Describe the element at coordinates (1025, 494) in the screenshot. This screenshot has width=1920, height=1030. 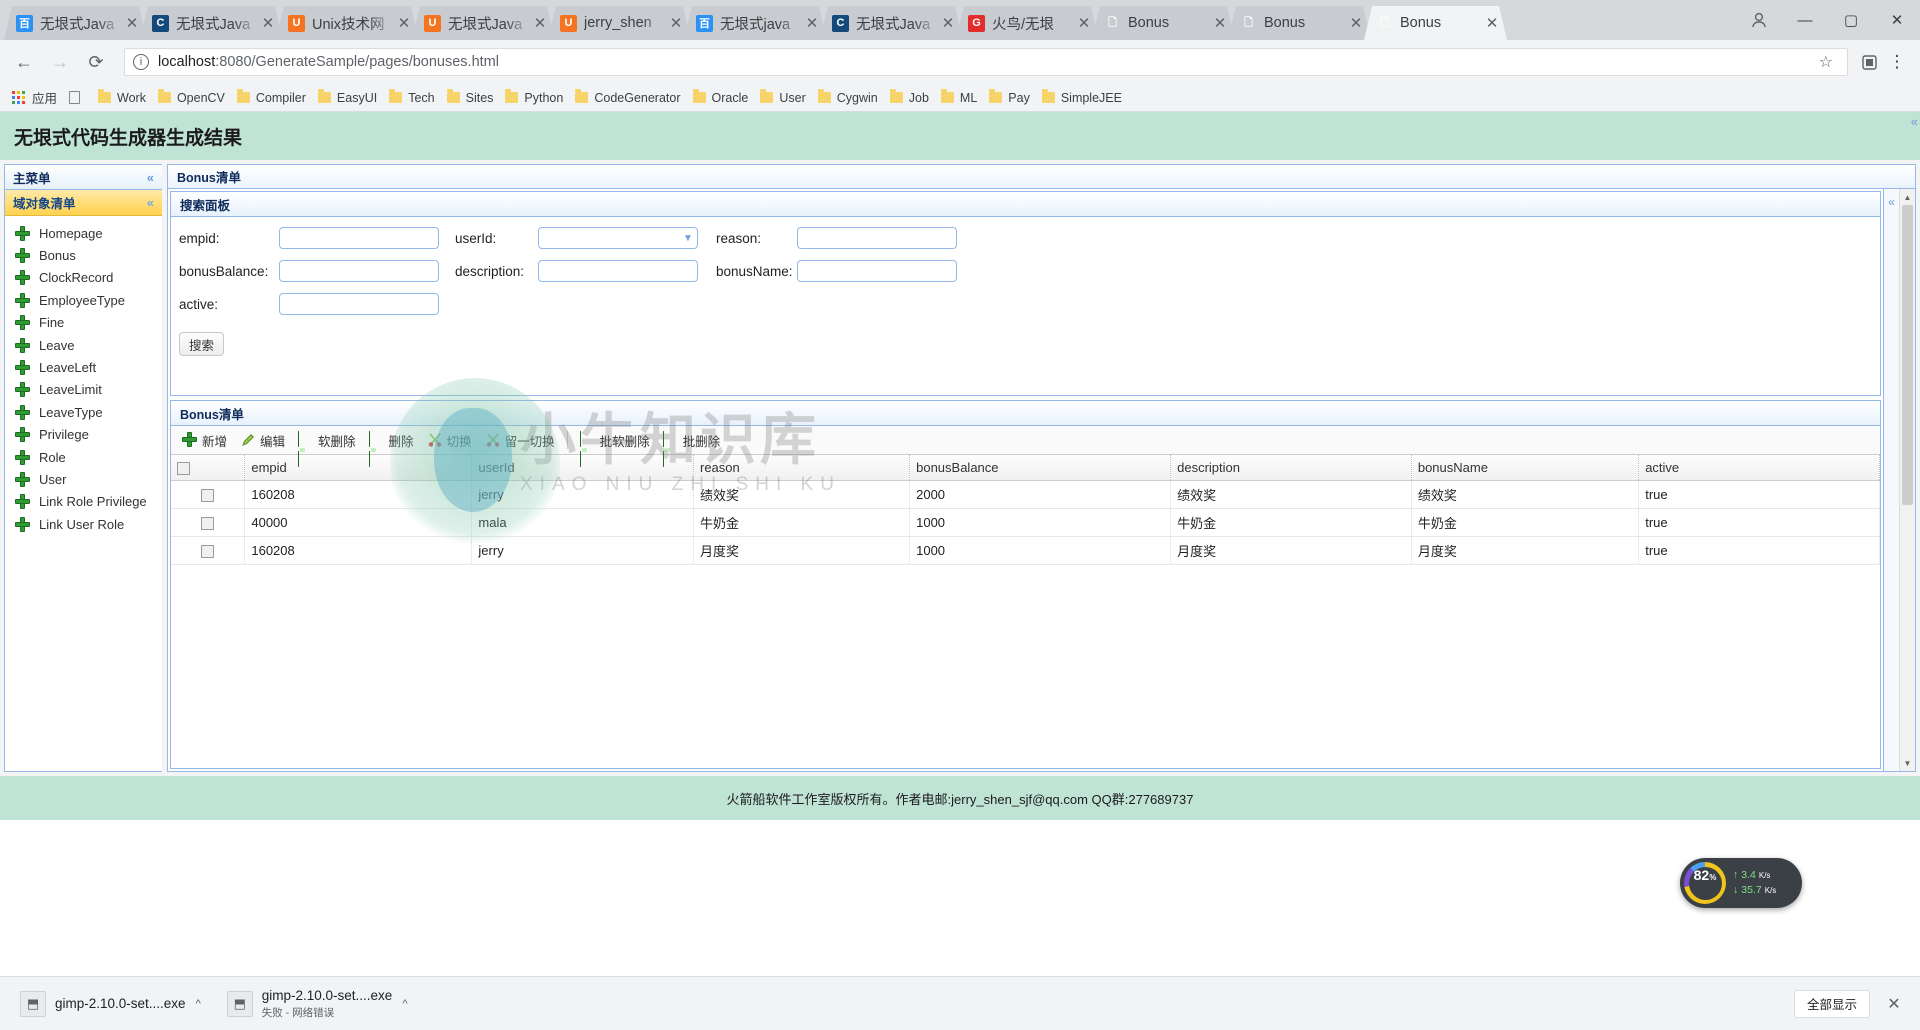
I see `table-row: 160208 jerry 绩效奖 2000 绩效奖 绩效奖 true` at that location.